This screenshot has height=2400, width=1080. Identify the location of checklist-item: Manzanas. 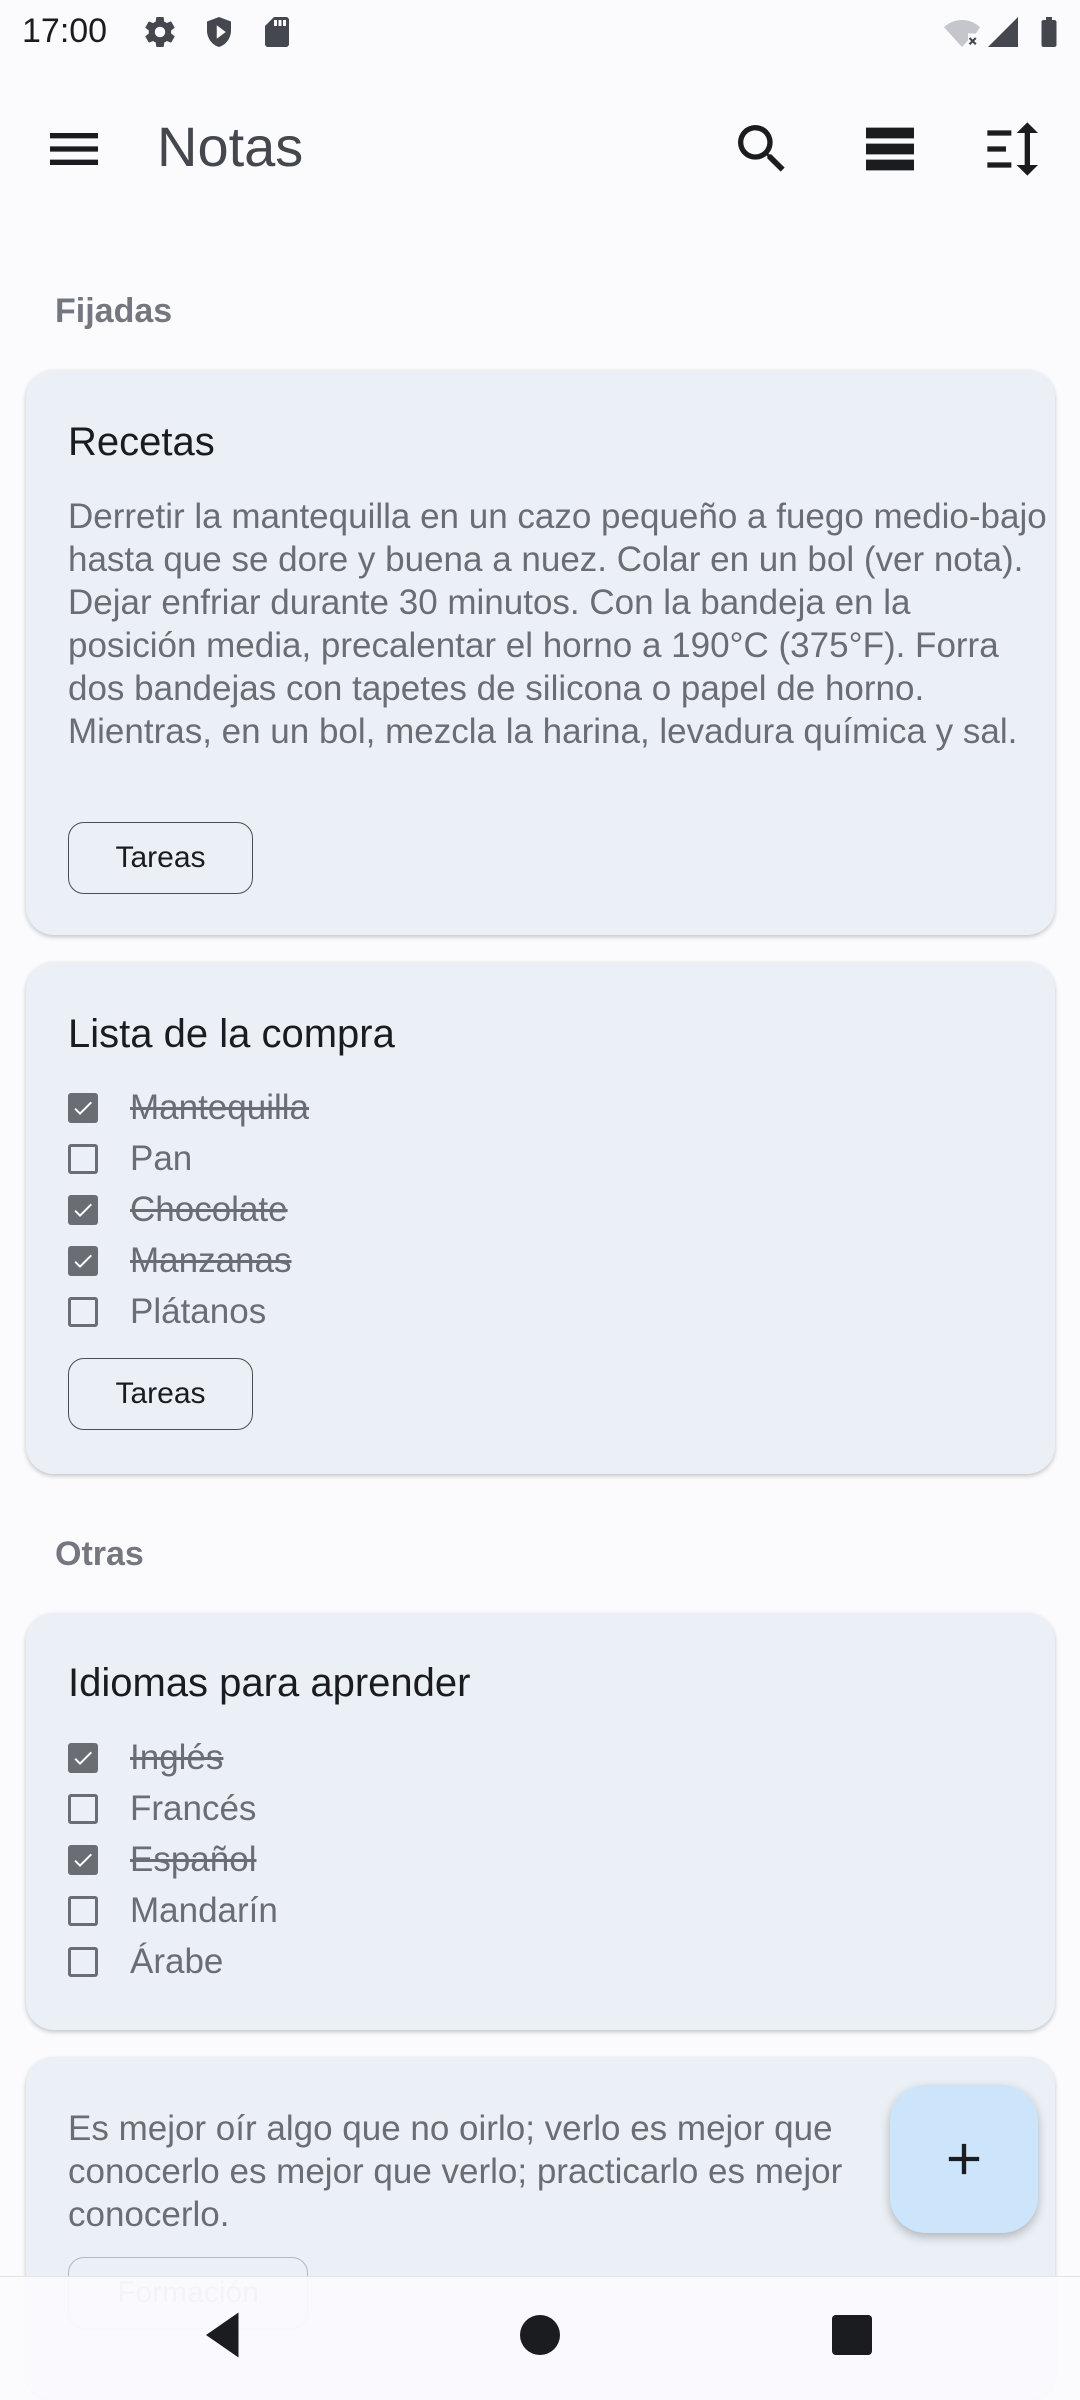
(179, 1261).